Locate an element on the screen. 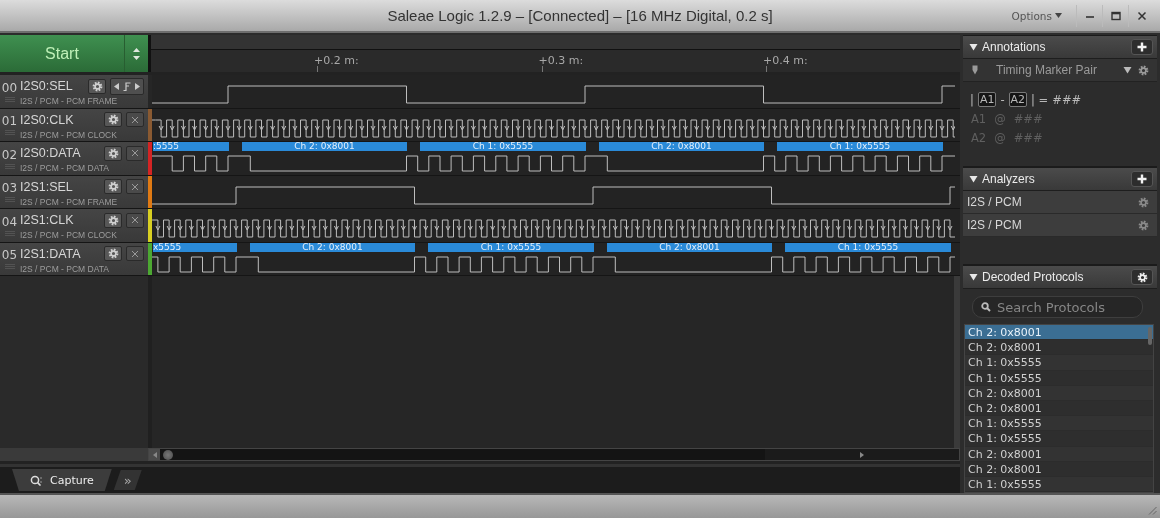  capture-tab: Capture is located at coordinates (62, 480).